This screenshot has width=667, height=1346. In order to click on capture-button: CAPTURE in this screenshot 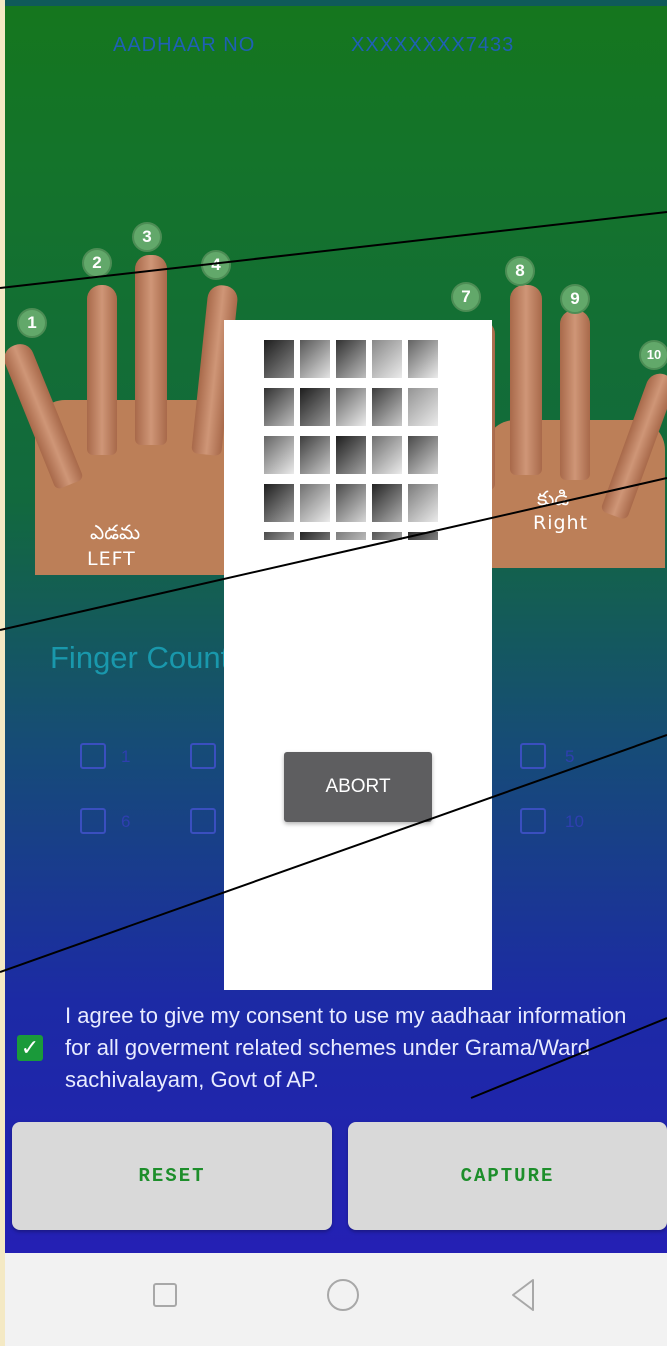, I will do `click(507, 1176)`.